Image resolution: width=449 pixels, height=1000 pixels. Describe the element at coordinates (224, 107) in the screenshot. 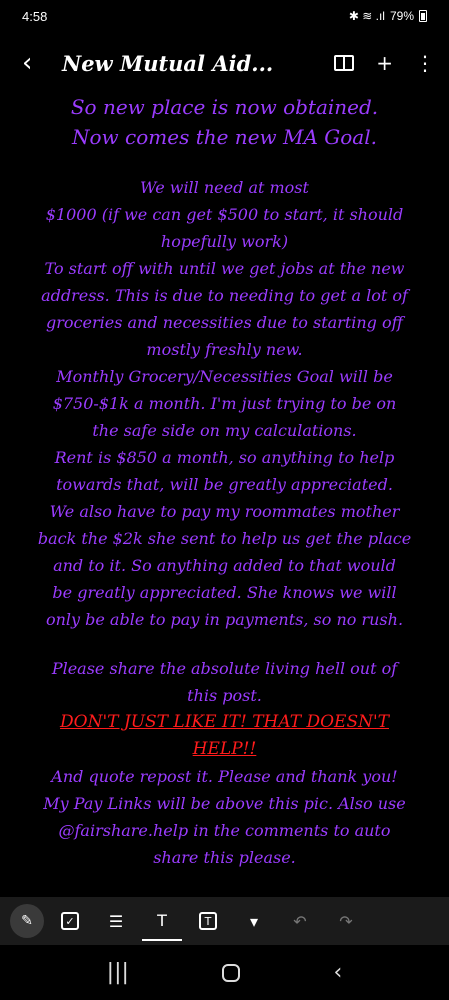

I see `note-heading-line: So new place is now obtained.` at that location.